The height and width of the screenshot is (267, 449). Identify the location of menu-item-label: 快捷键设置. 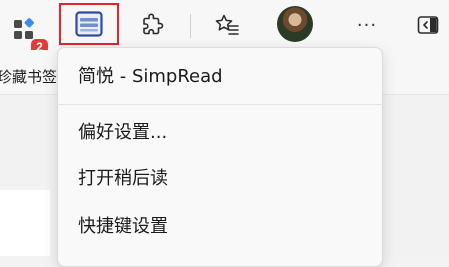
(123, 226).